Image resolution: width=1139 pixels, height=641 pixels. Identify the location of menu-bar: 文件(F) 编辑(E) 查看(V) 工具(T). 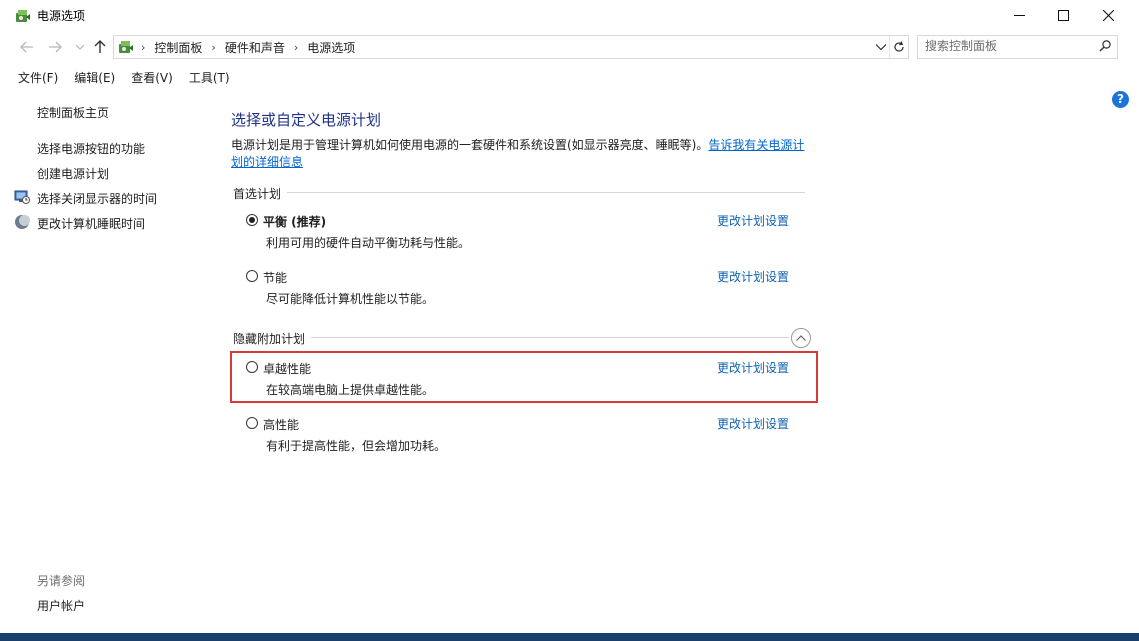
(124, 78).